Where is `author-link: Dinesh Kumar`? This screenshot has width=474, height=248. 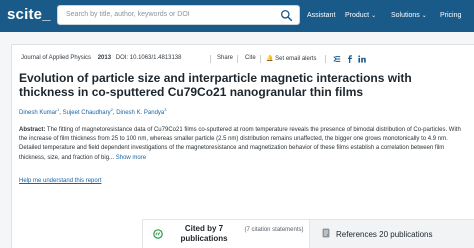
author-link: Dinesh Kumar is located at coordinates (38, 113).